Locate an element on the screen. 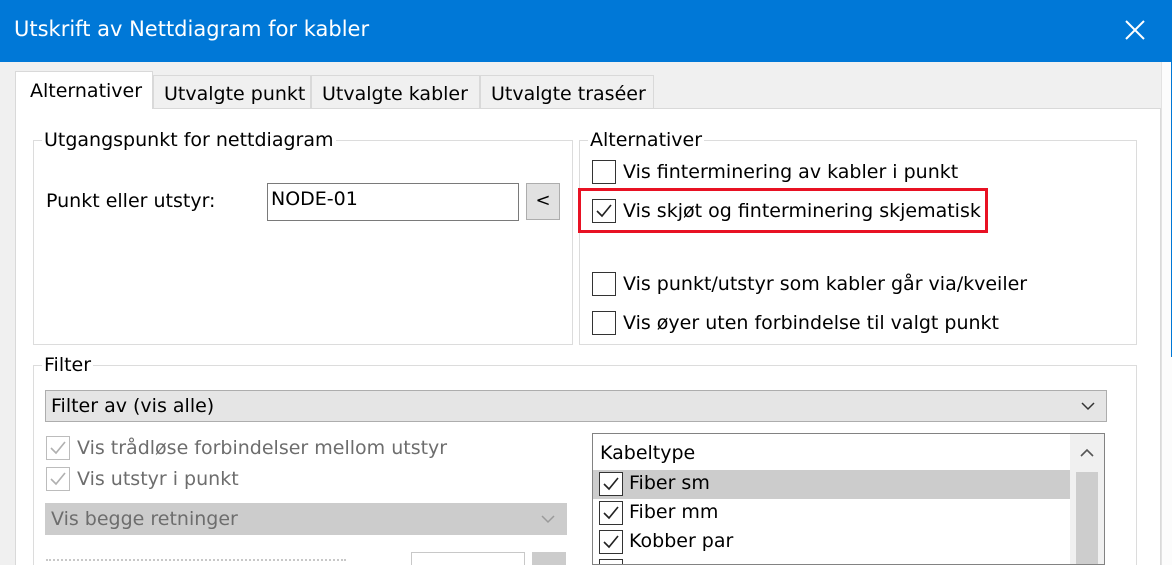  window-title: Utskrift av Nettdiagram for kabler is located at coordinates (192, 29).